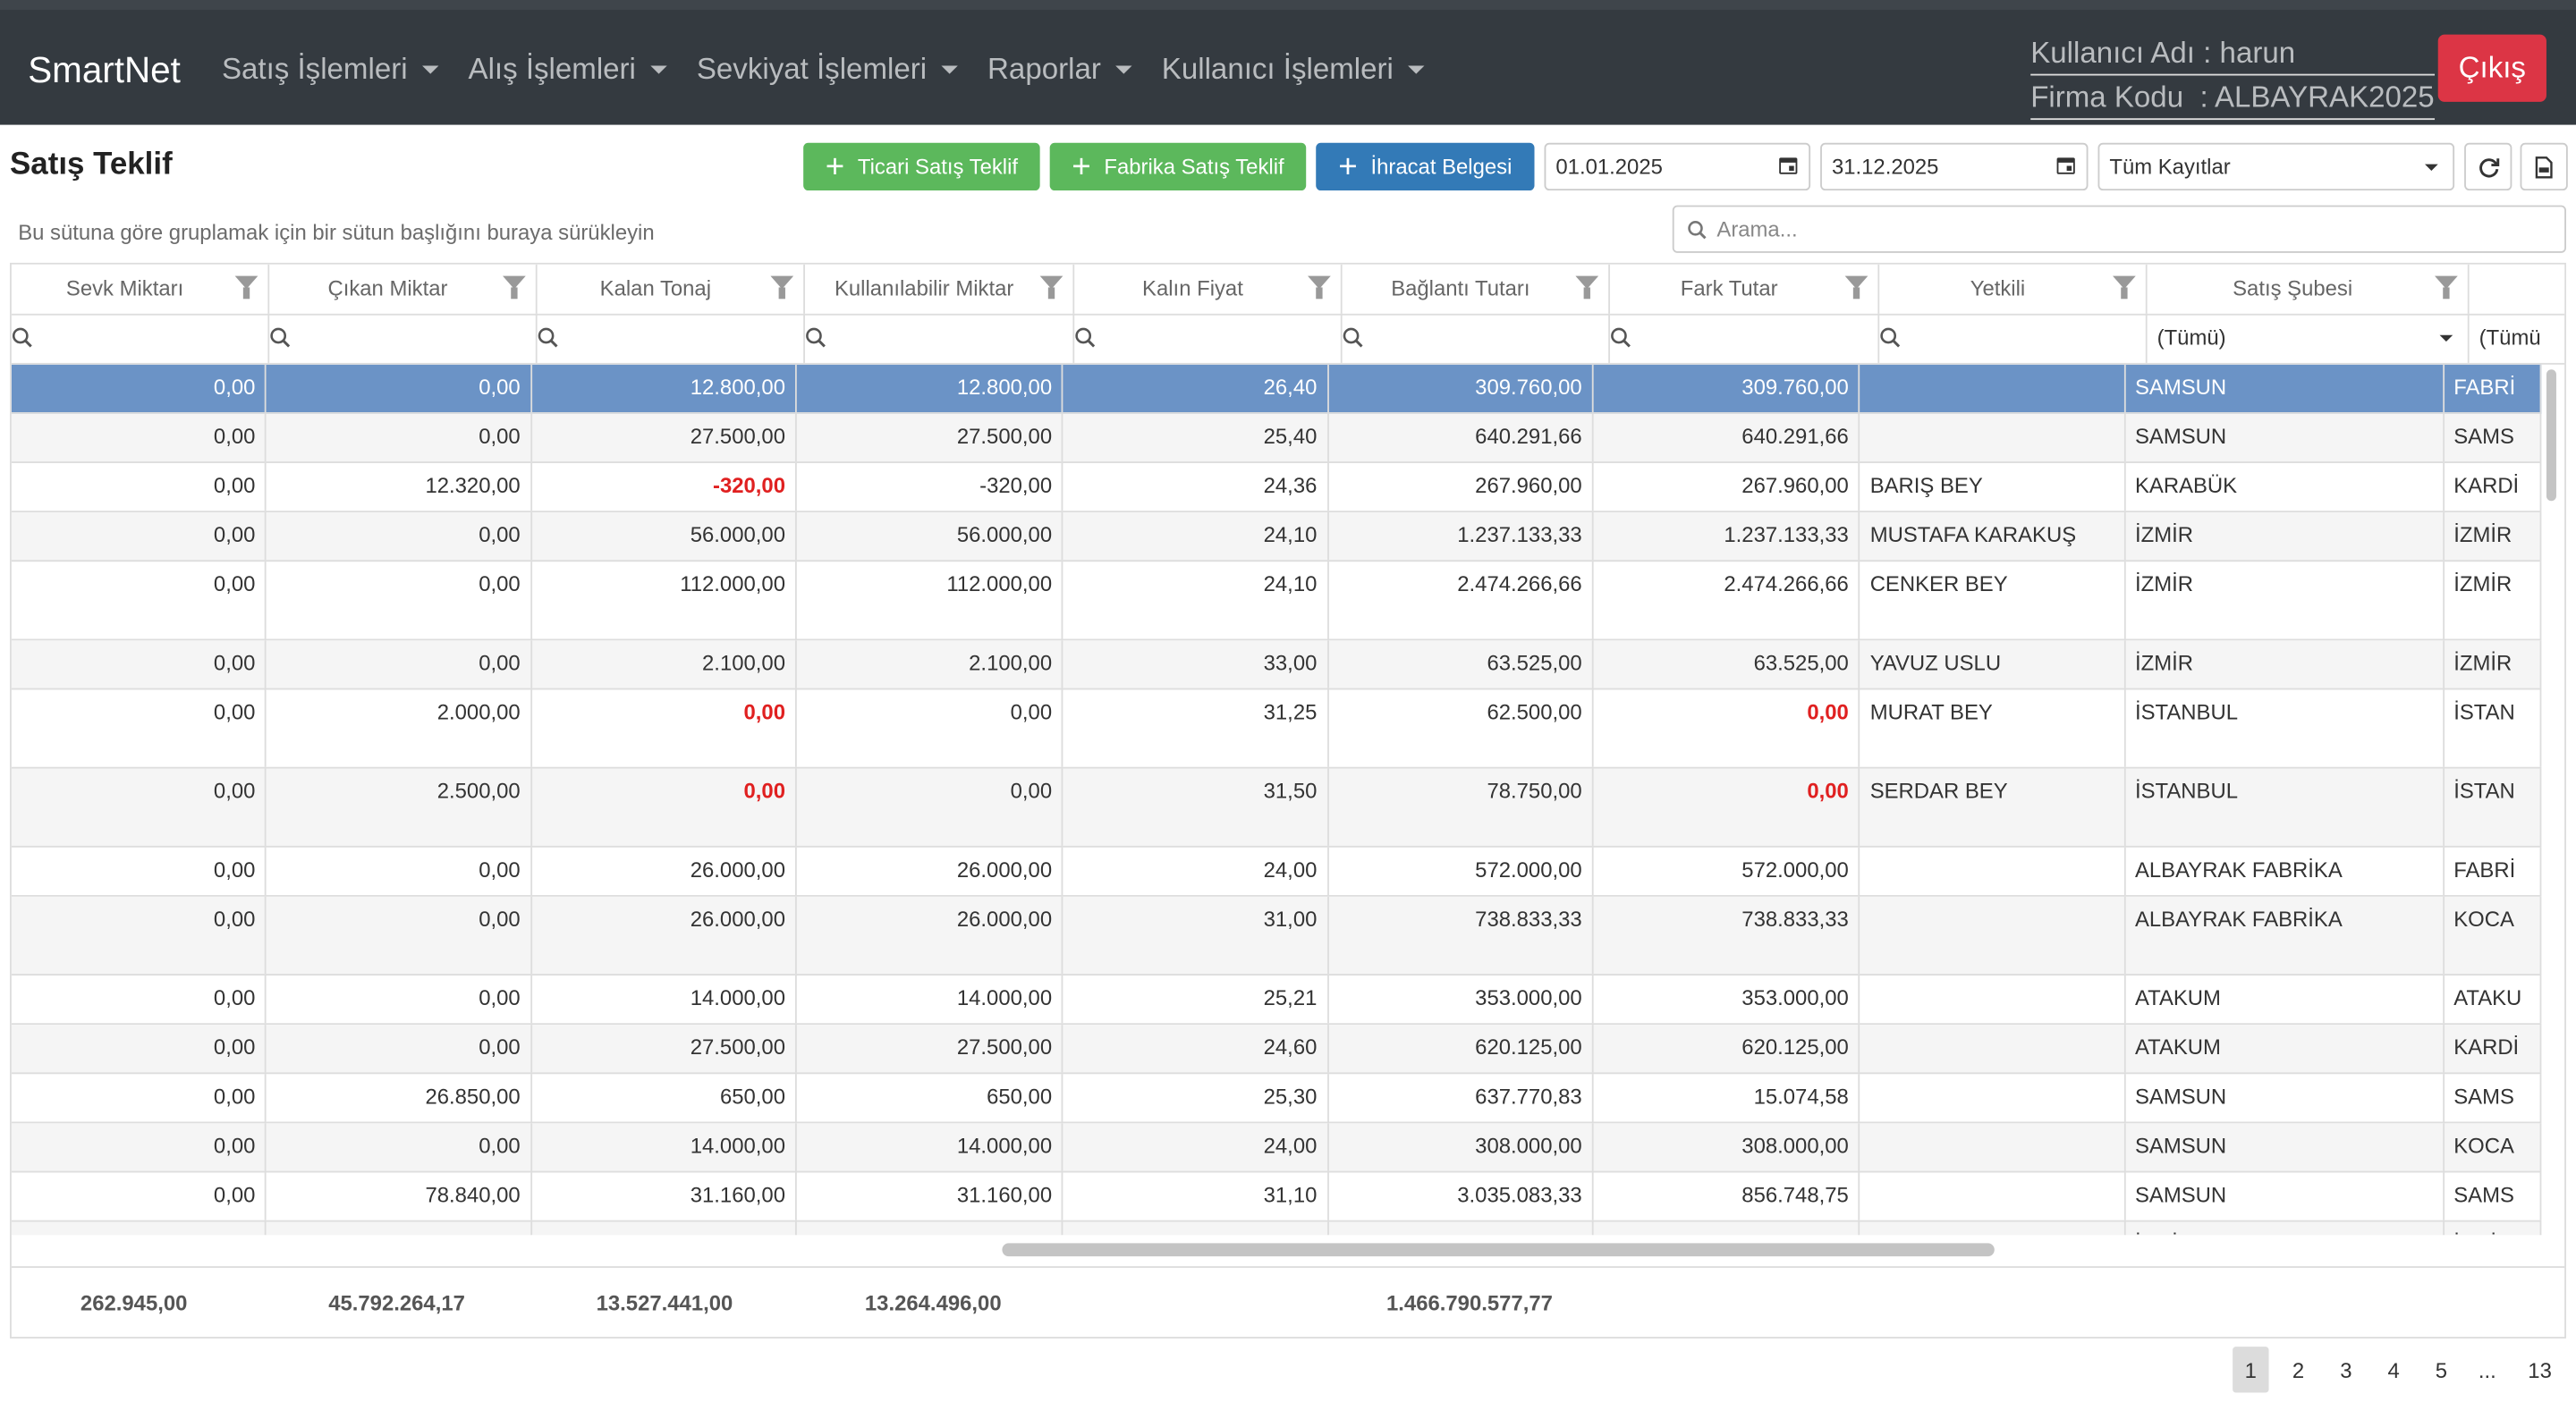  What do you see at coordinates (1208, 289) in the screenshot?
I see `column-header: Kalın Fiyat` at bounding box center [1208, 289].